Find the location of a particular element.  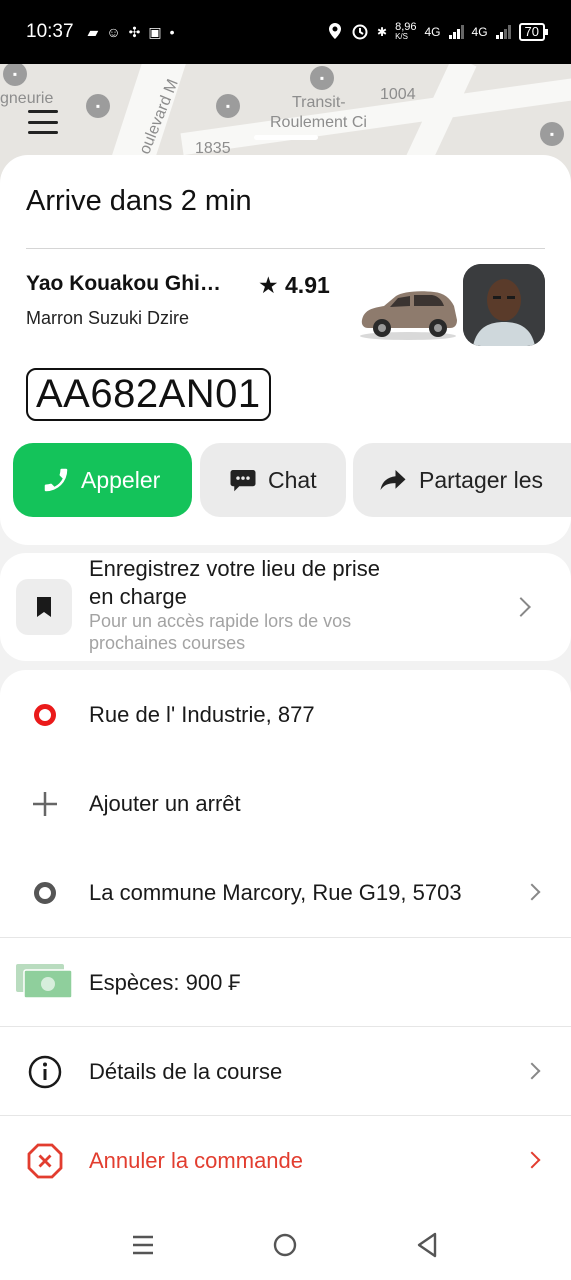

call-button: Appeler is located at coordinates (102, 480).